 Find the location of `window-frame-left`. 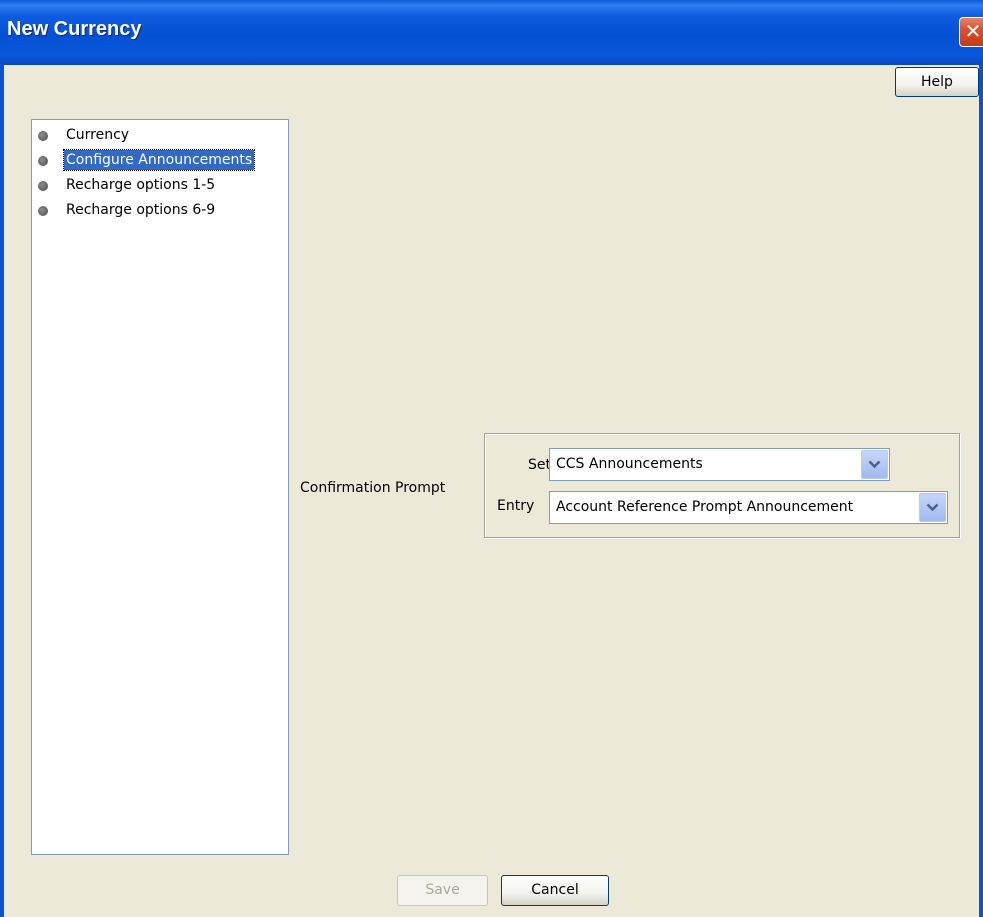

window-frame-left is located at coordinates (2, 491).